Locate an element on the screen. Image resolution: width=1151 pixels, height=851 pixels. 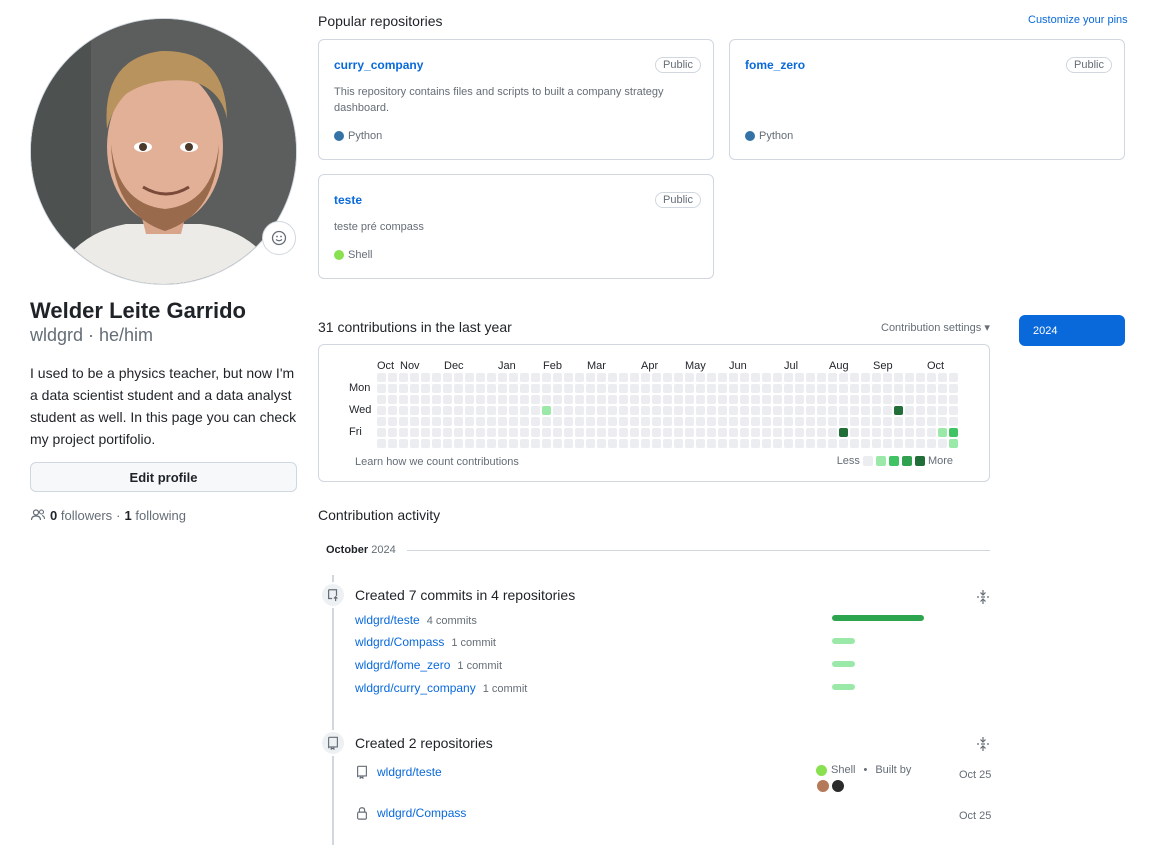
commit-repo-link: wldgrd/Compass is located at coordinates (399, 642).